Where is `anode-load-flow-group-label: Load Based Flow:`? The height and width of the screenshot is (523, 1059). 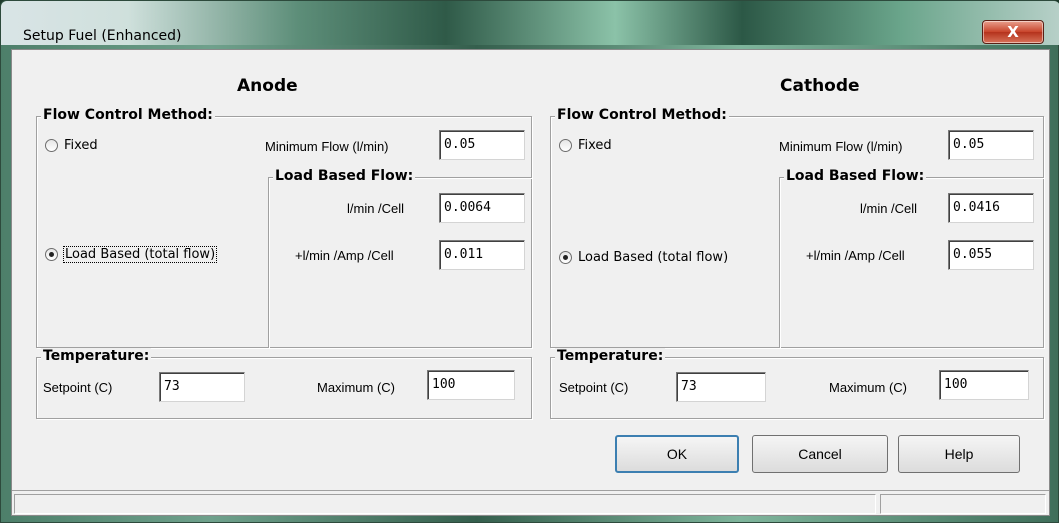 anode-load-flow-group-label: Load Based Flow: is located at coordinates (344, 176).